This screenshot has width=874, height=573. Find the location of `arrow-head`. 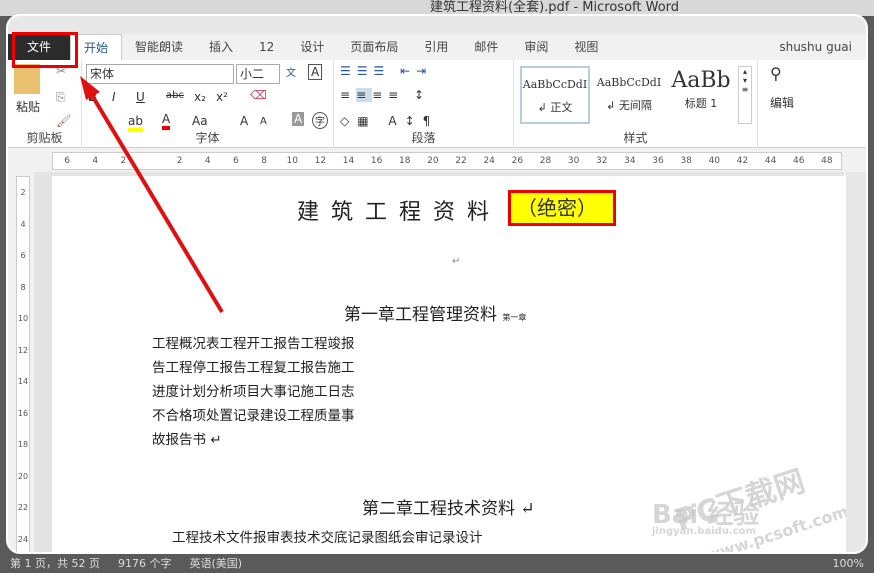

arrow-head is located at coordinates (90, 88).